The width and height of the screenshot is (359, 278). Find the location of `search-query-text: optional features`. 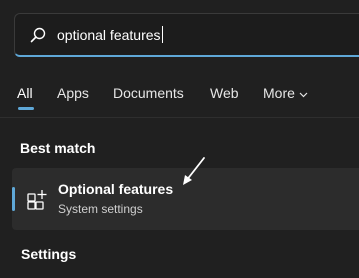

search-query-text: optional features is located at coordinates (109, 35).